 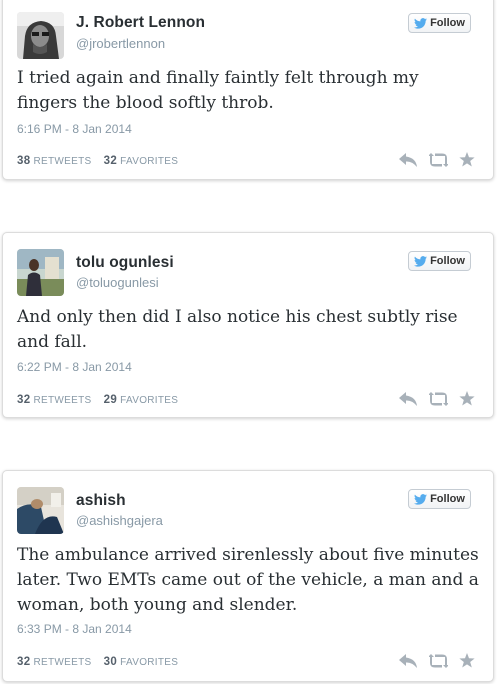 I want to click on user-name: J. Robert Lennon, so click(x=140, y=23).